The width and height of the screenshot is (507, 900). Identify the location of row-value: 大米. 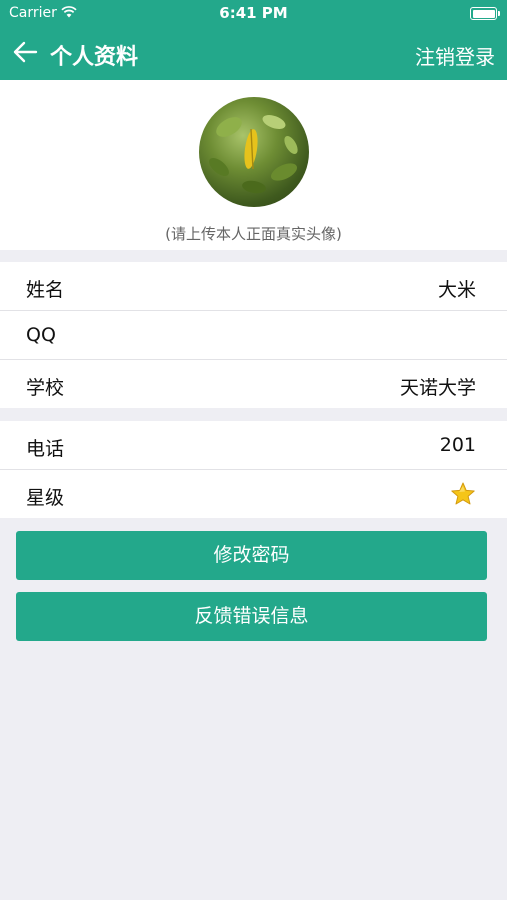
(456, 290).